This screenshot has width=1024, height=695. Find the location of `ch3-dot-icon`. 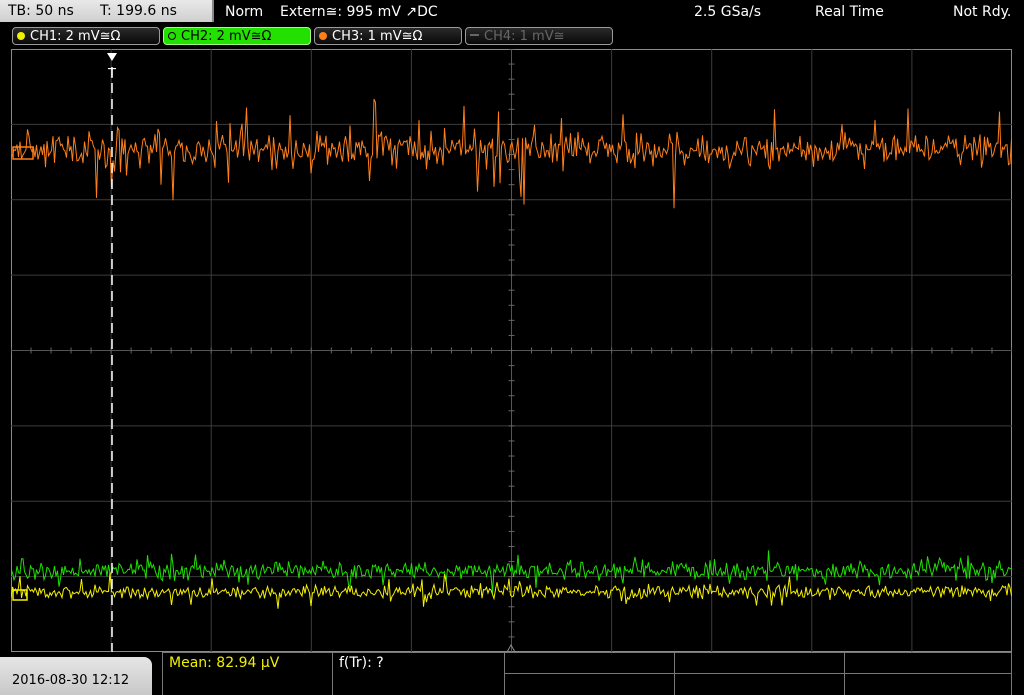

ch3-dot-icon is located at coordinates (323, 36).